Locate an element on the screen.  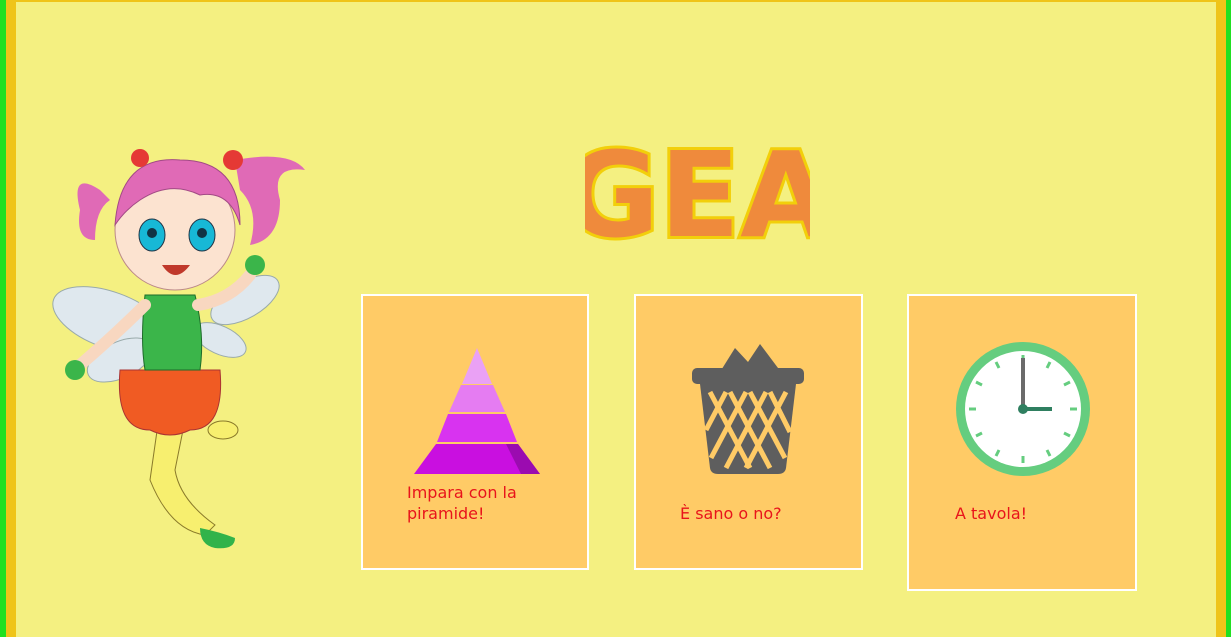
logo-text: GEA is located at coordinates (697, 188).